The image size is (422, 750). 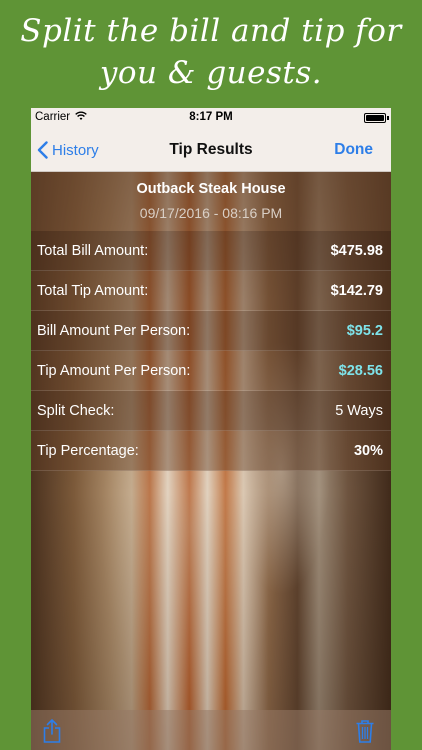 I want to click on bottom-toolbar, so click(x=211, y=730).